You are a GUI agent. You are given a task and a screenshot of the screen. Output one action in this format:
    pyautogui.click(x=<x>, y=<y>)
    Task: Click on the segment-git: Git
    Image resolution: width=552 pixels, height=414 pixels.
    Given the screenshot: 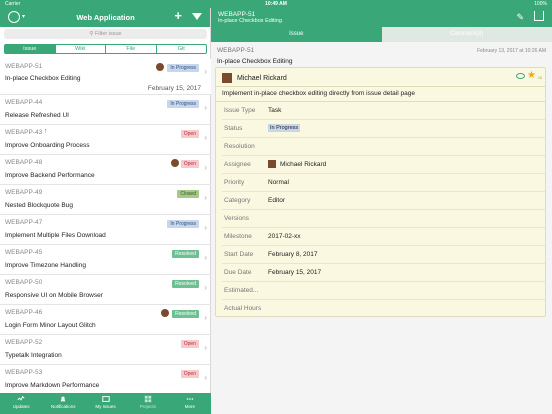 What is the action you would take?
    pyautogui.click(x=182, y=49)
    